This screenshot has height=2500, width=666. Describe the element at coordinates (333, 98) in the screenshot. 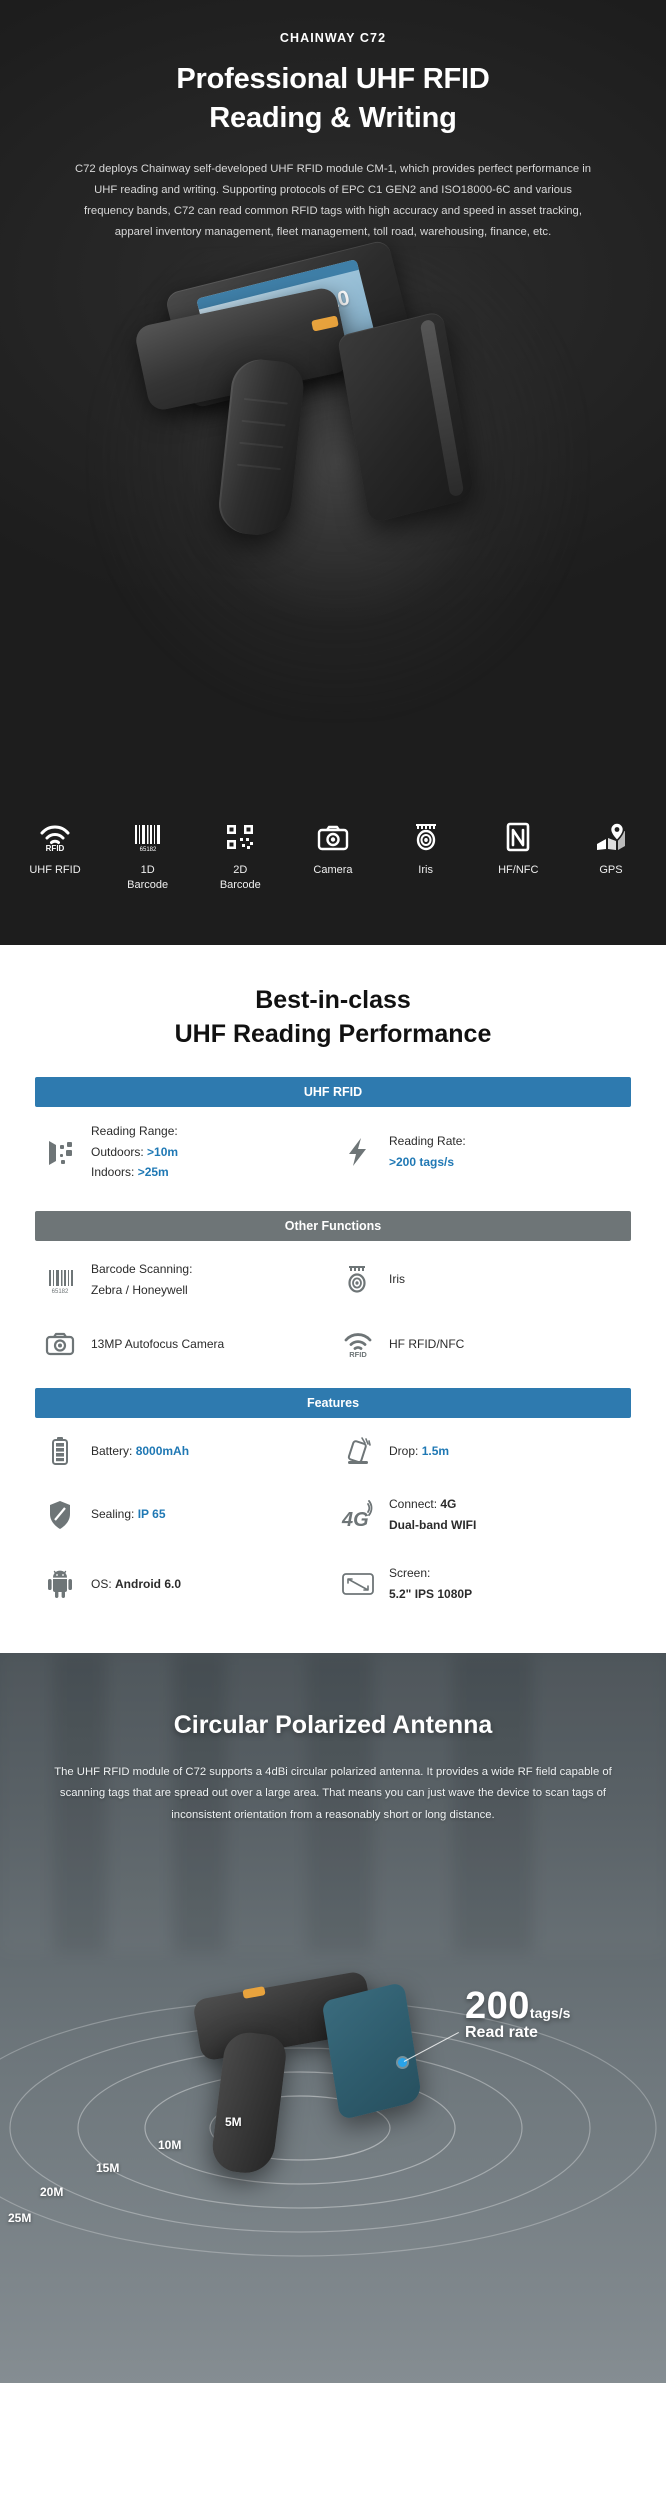

I see `page-title: Professional UHF RFID Reading & Writing` at that location.